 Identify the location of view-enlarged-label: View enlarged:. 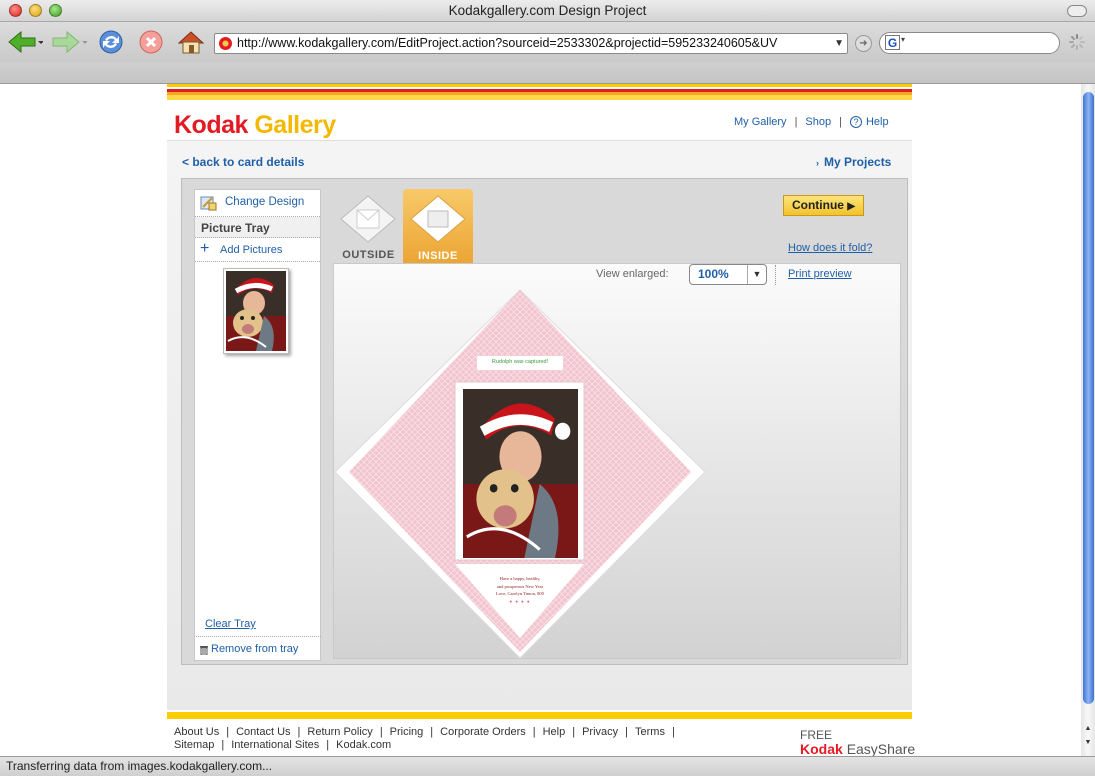
(632, 274).